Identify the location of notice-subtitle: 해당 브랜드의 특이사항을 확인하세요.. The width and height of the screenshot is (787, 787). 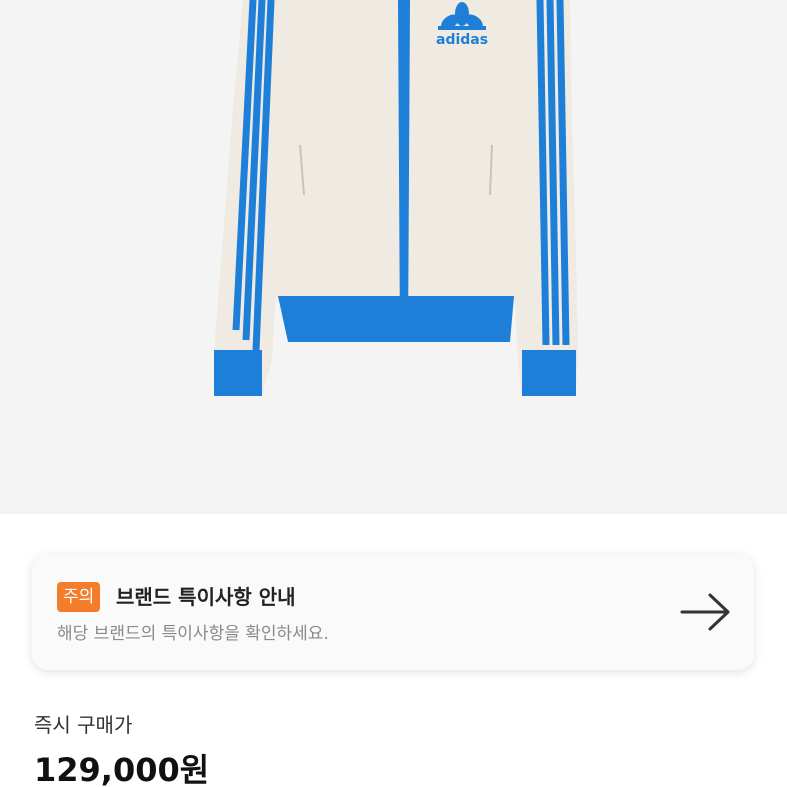
(193, 634).